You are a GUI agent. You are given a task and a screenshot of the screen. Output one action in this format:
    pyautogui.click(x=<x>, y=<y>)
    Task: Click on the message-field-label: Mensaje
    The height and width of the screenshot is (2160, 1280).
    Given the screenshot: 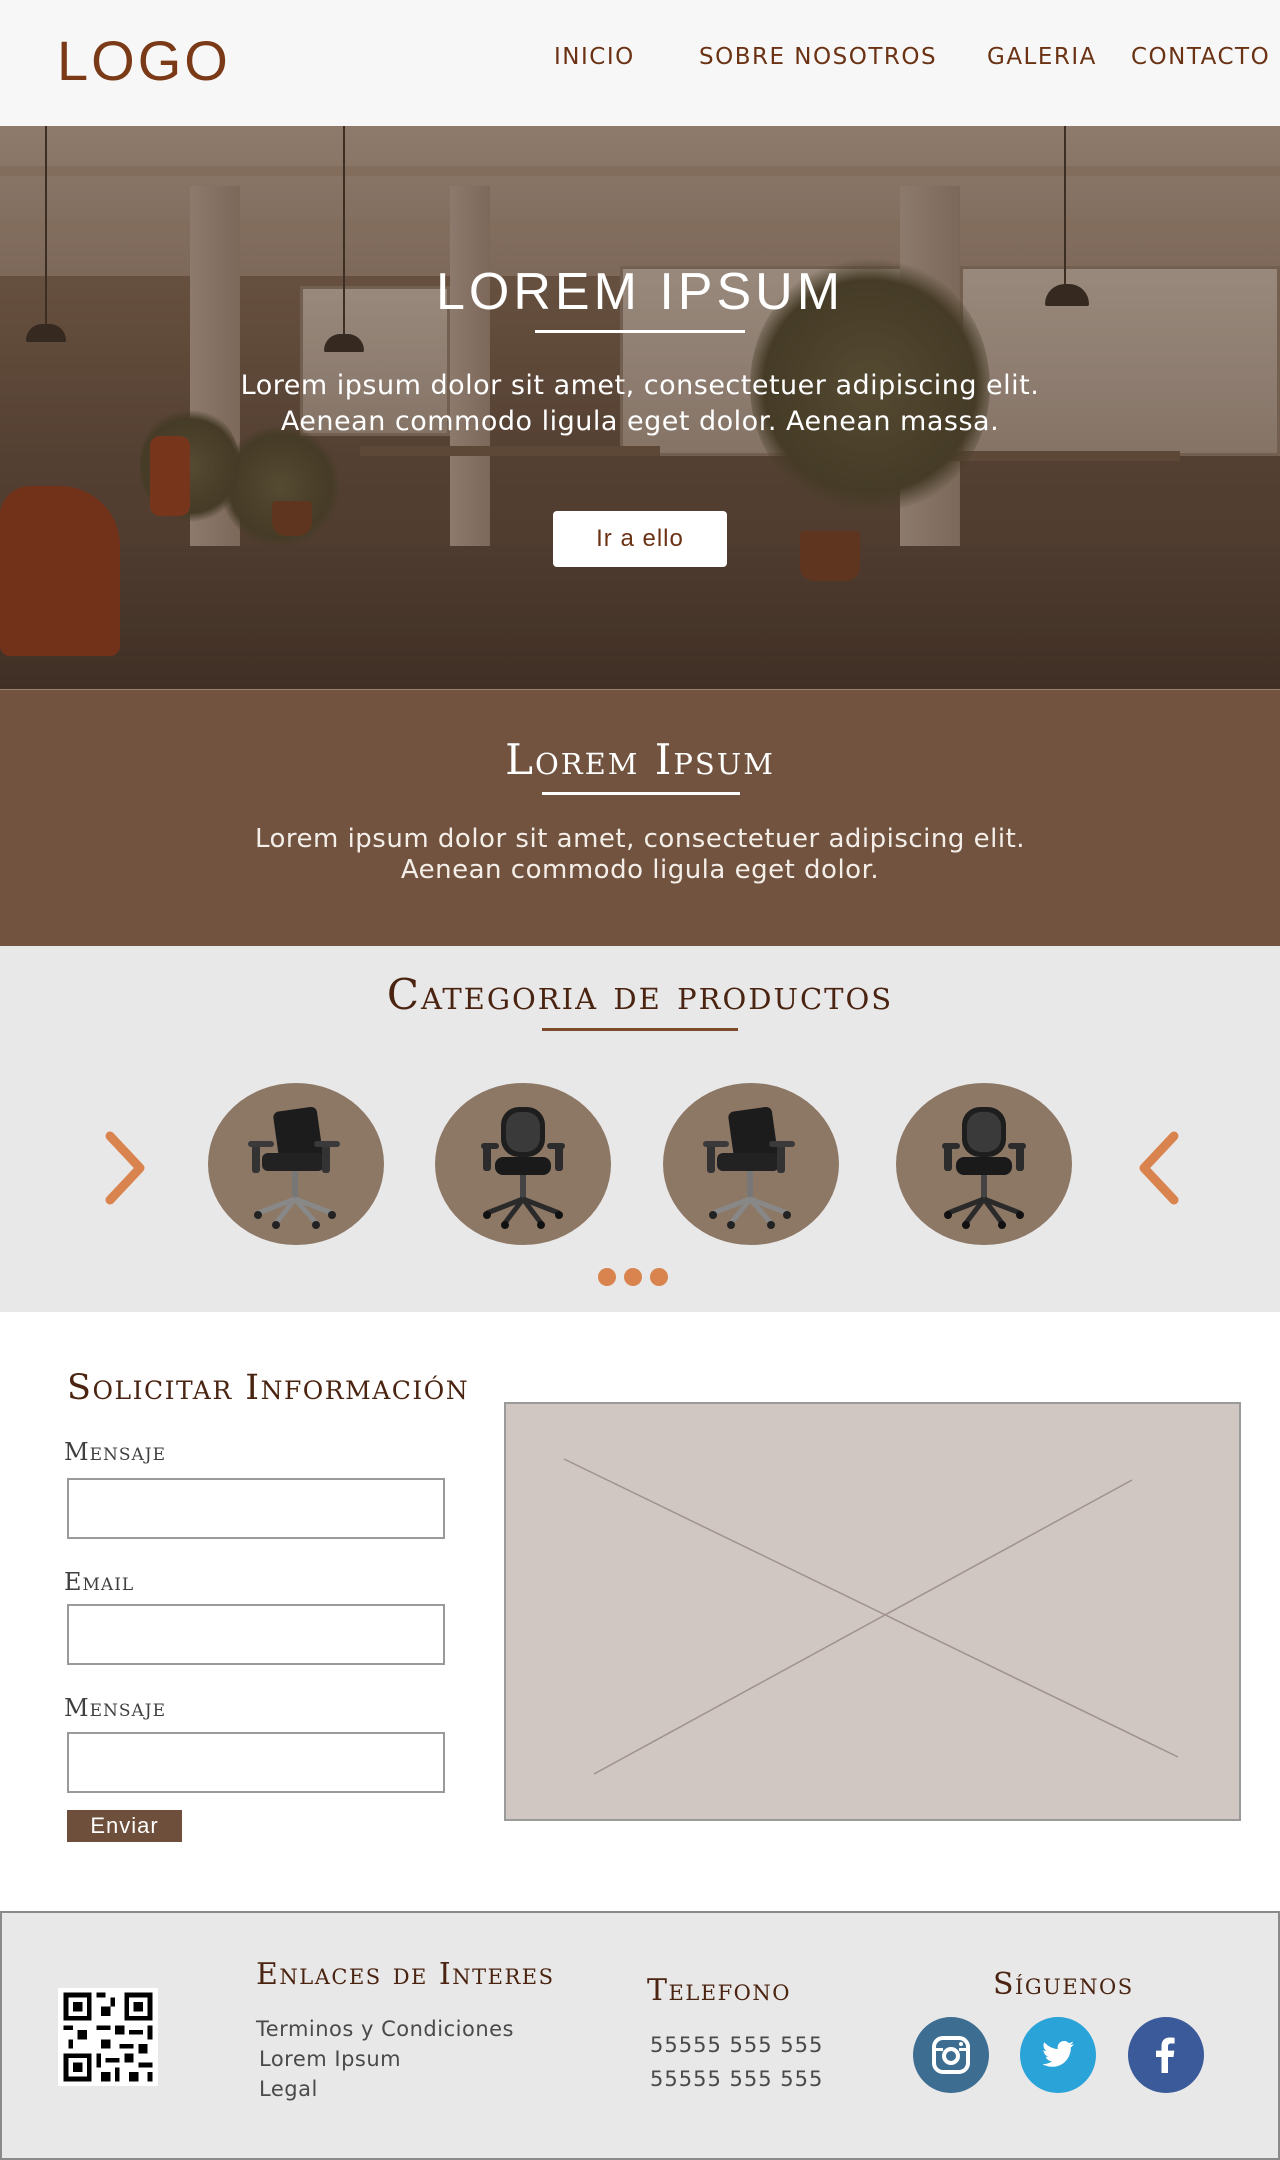 What is the action you would take?
    pyautogui.click(x=115, y=1452)
    